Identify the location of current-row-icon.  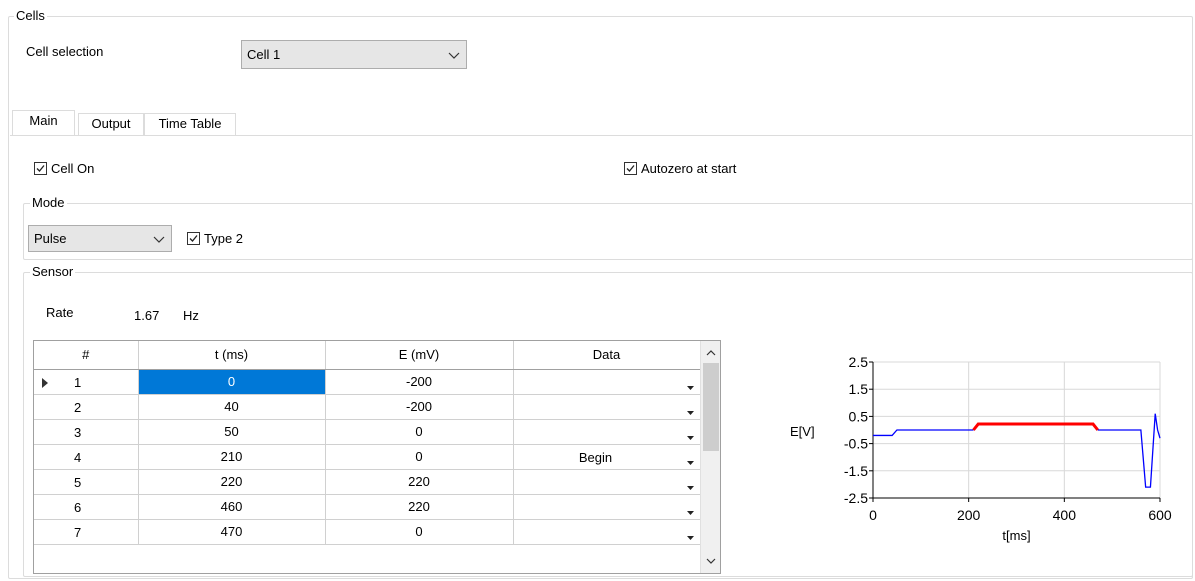
(45, 383).